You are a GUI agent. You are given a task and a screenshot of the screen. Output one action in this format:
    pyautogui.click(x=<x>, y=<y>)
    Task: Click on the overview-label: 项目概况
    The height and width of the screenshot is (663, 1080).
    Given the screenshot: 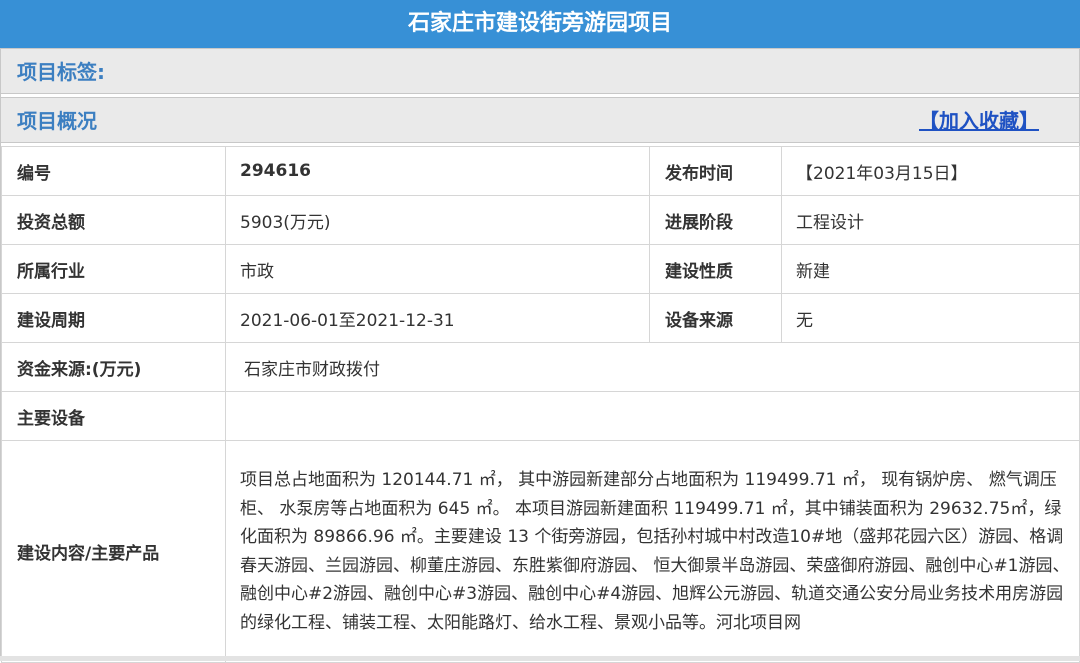 What is the action you would take?
    pyautogui.click(x=57, y=121)
    